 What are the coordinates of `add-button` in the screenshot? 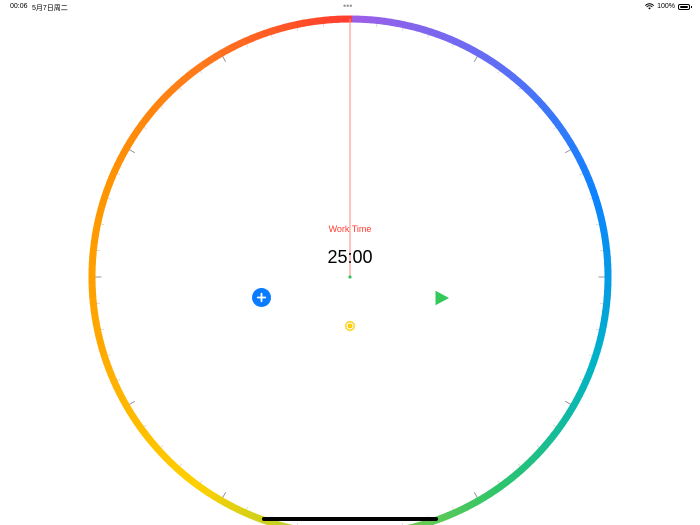 It's located at (261, 297).